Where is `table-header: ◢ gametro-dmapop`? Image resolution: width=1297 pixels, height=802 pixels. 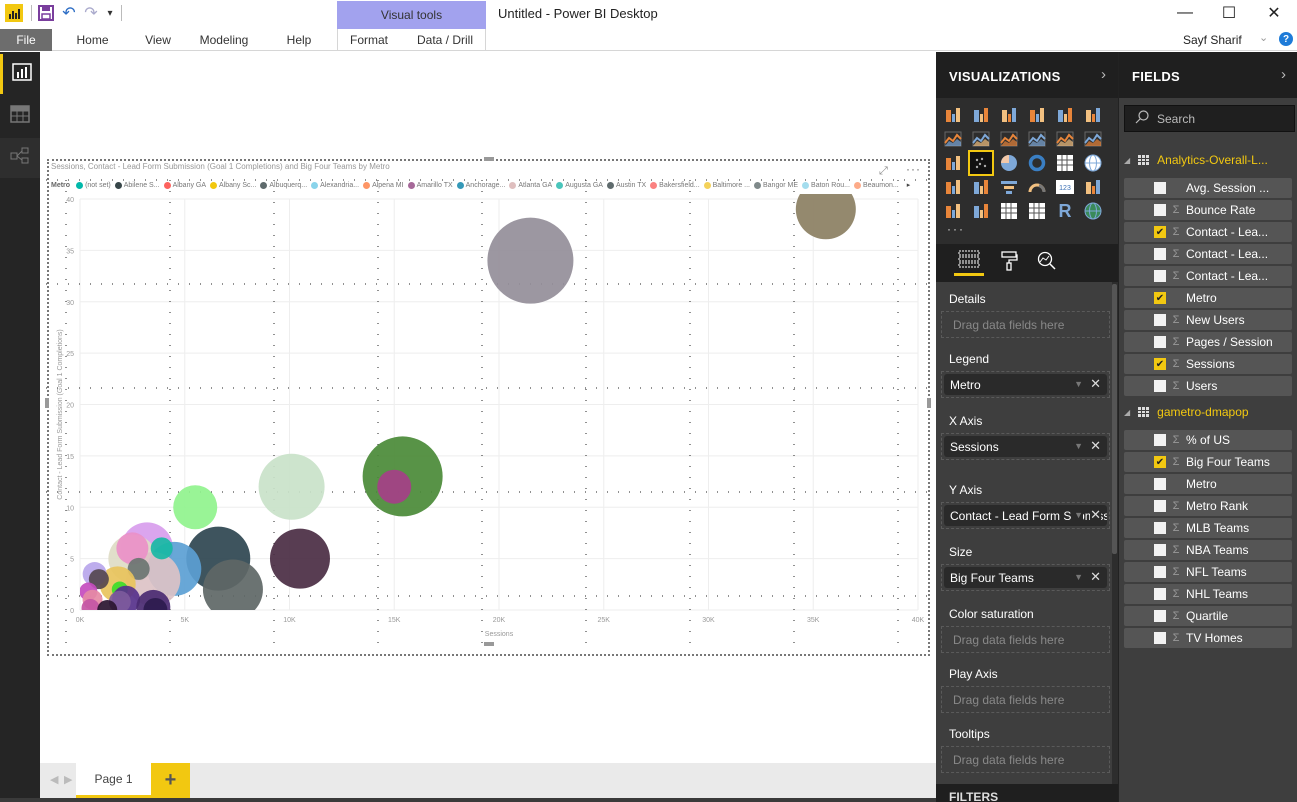
table-header: ◢ gametro-dmapop is located at coordinates (1186, 412).